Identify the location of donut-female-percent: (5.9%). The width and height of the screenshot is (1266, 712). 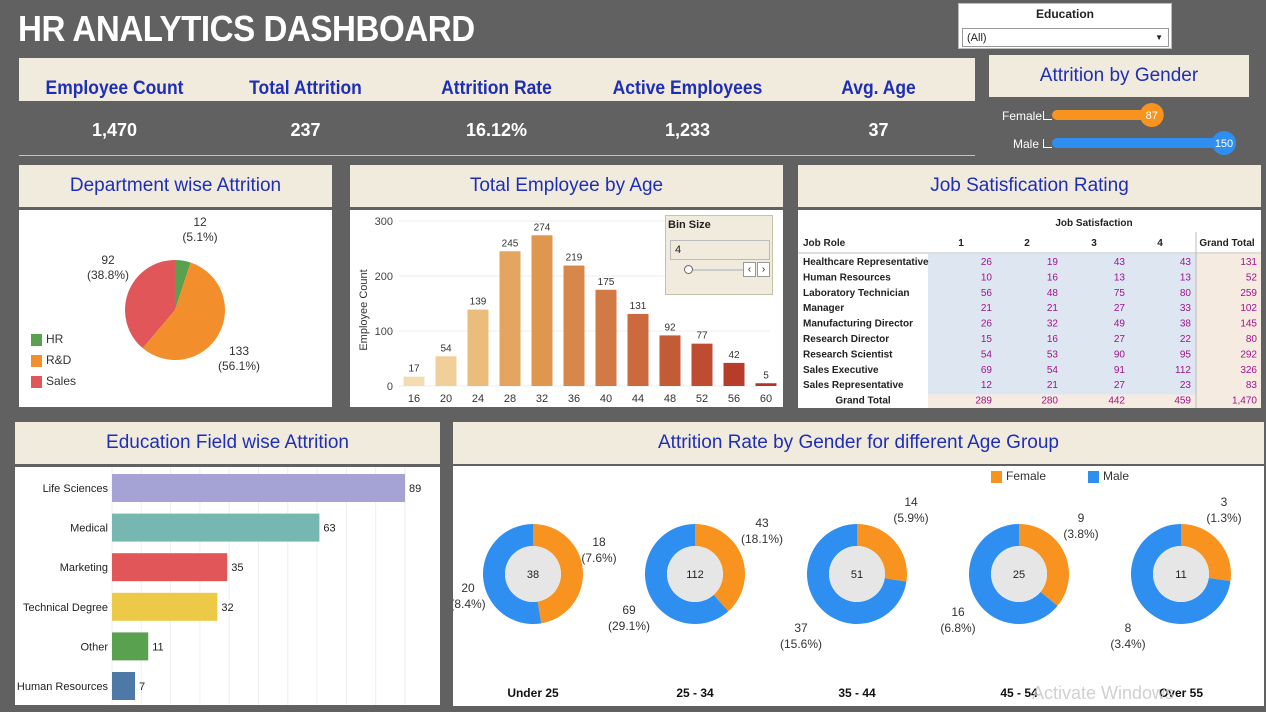
(910, 518).